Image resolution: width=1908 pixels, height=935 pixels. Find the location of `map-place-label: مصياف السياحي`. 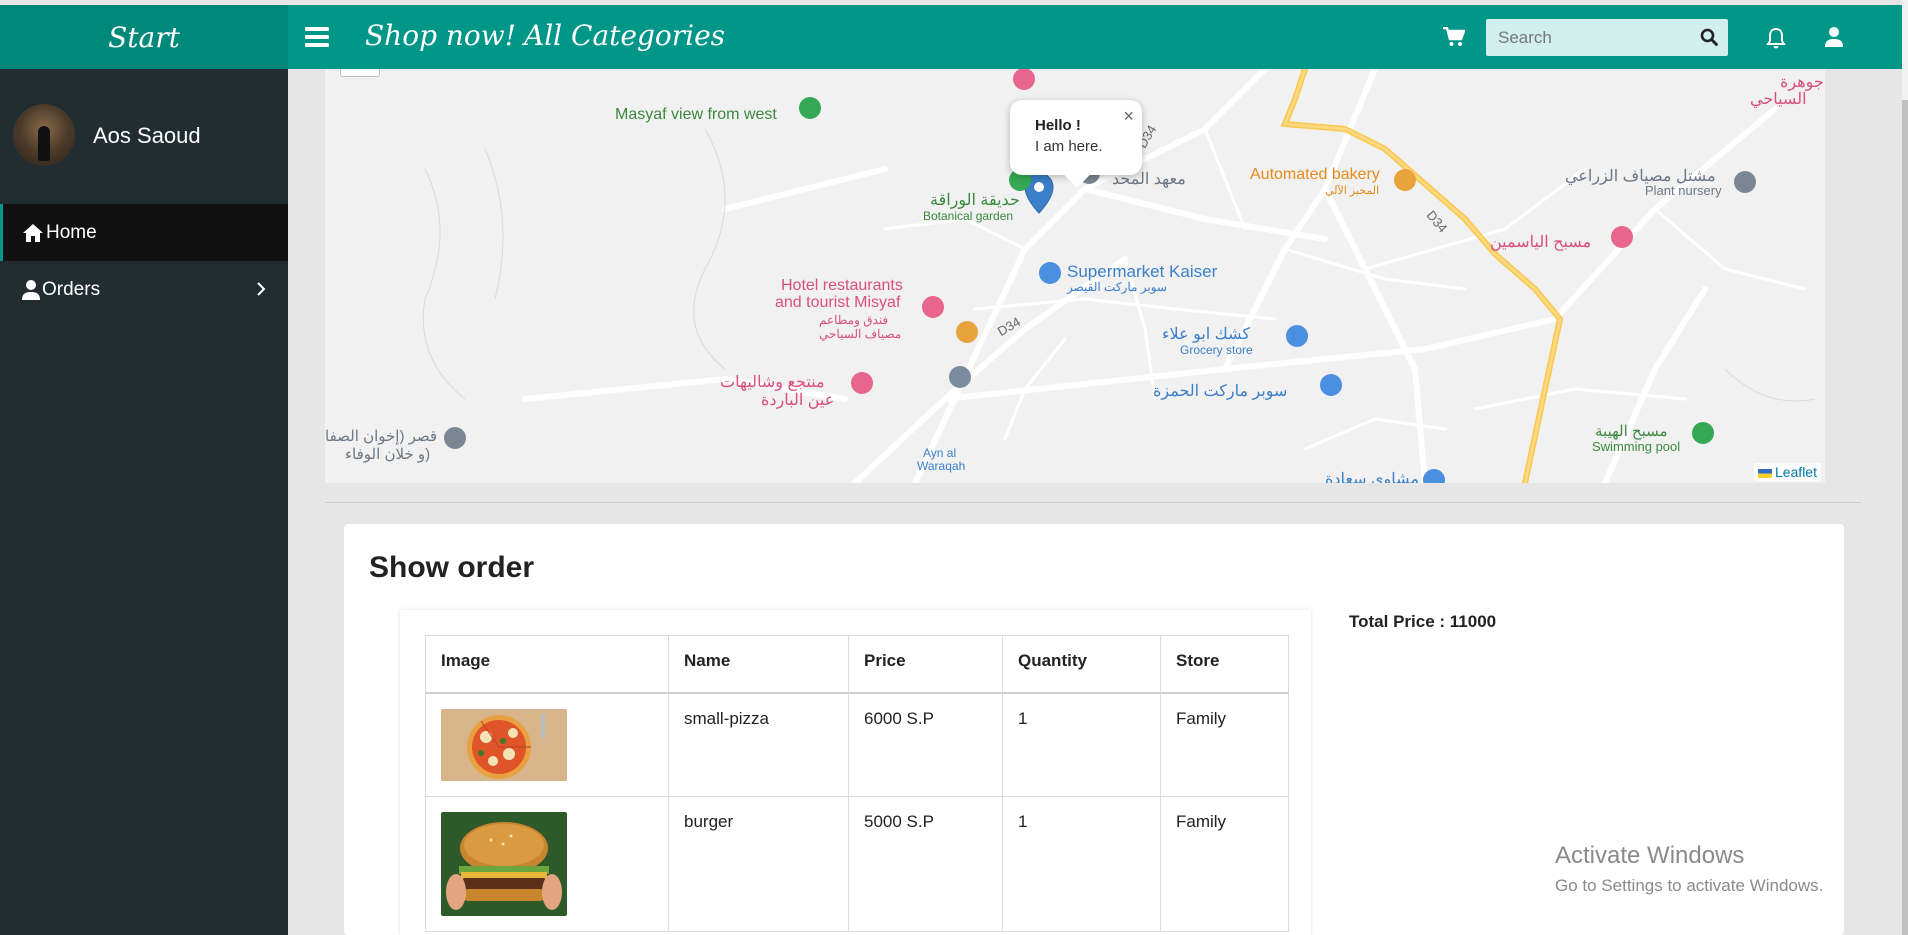

map-place-label: مصياف السياحي is located at coordinates (860, 334).